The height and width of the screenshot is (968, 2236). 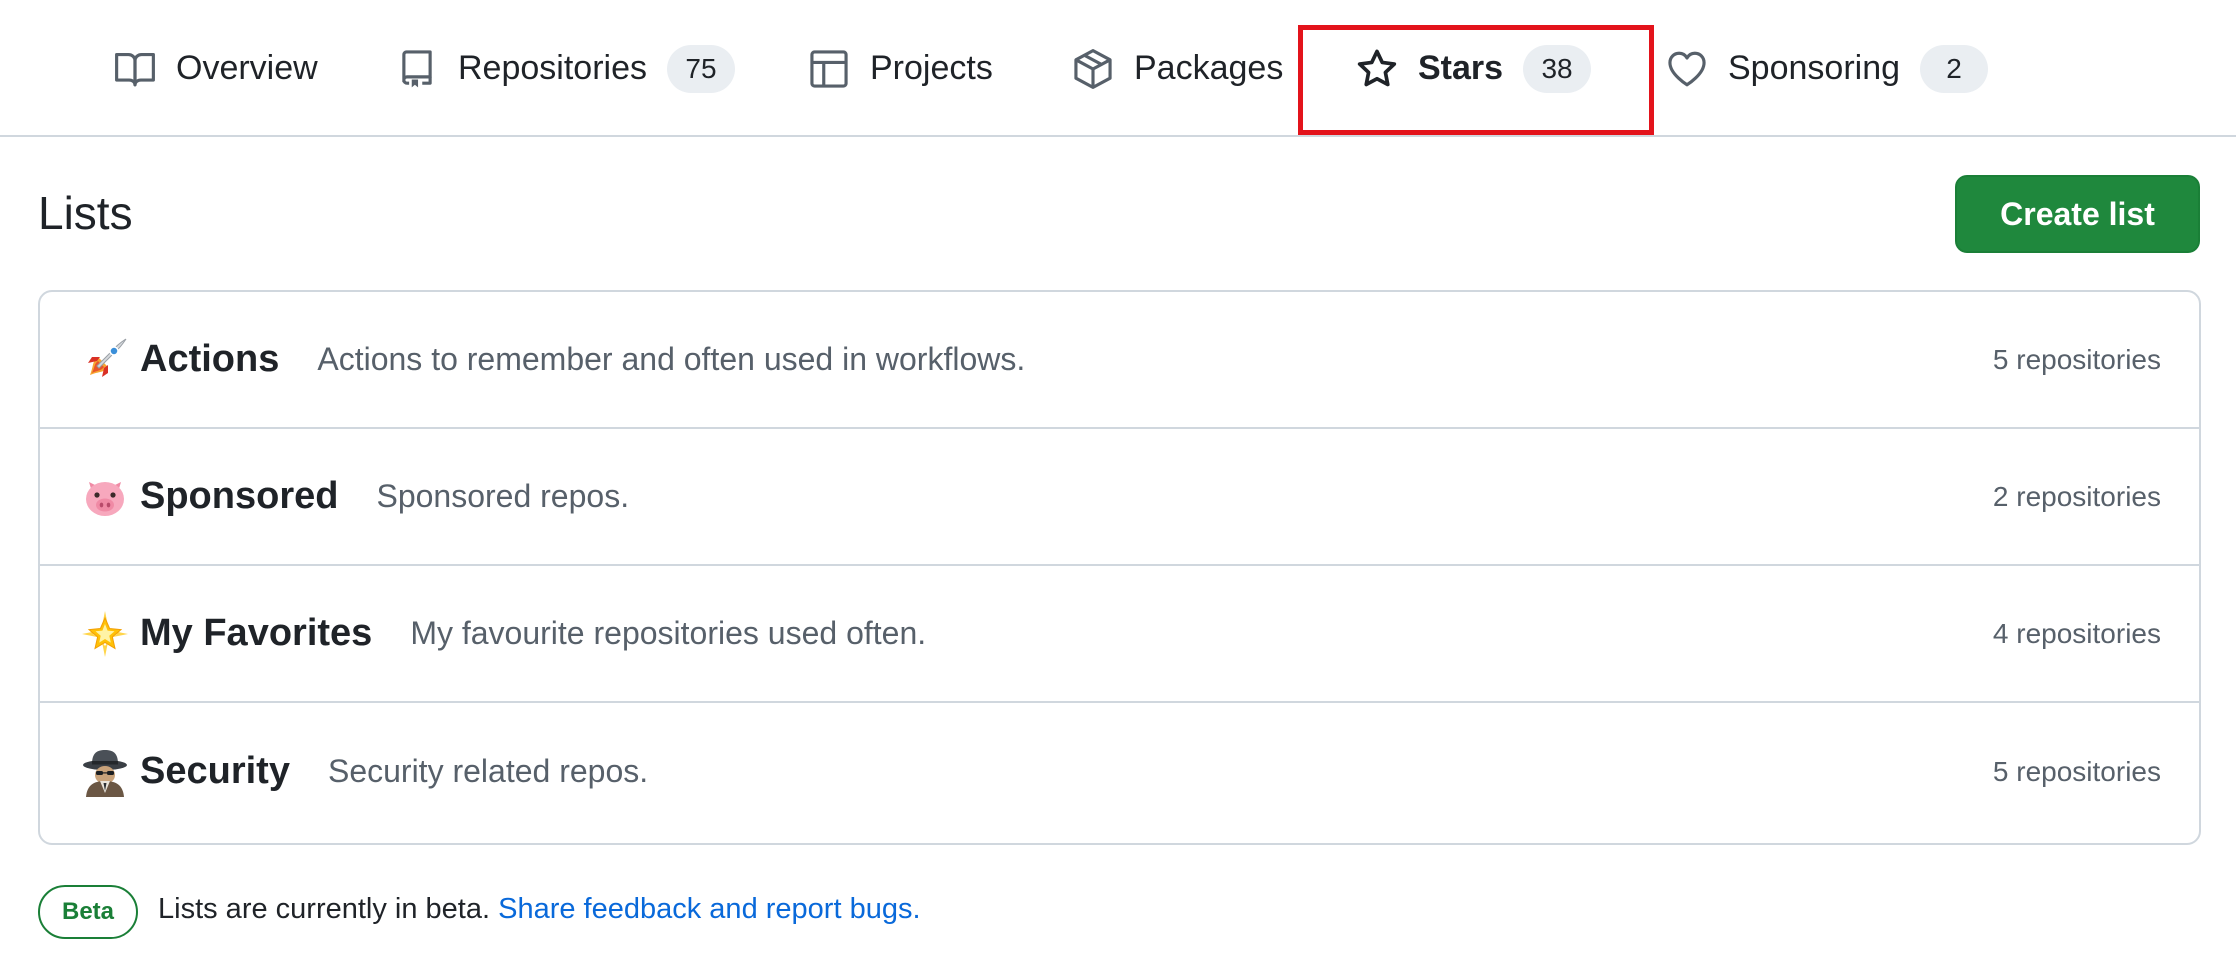 I want to click on tab-label: Repositories, so click(x=552, y=68).